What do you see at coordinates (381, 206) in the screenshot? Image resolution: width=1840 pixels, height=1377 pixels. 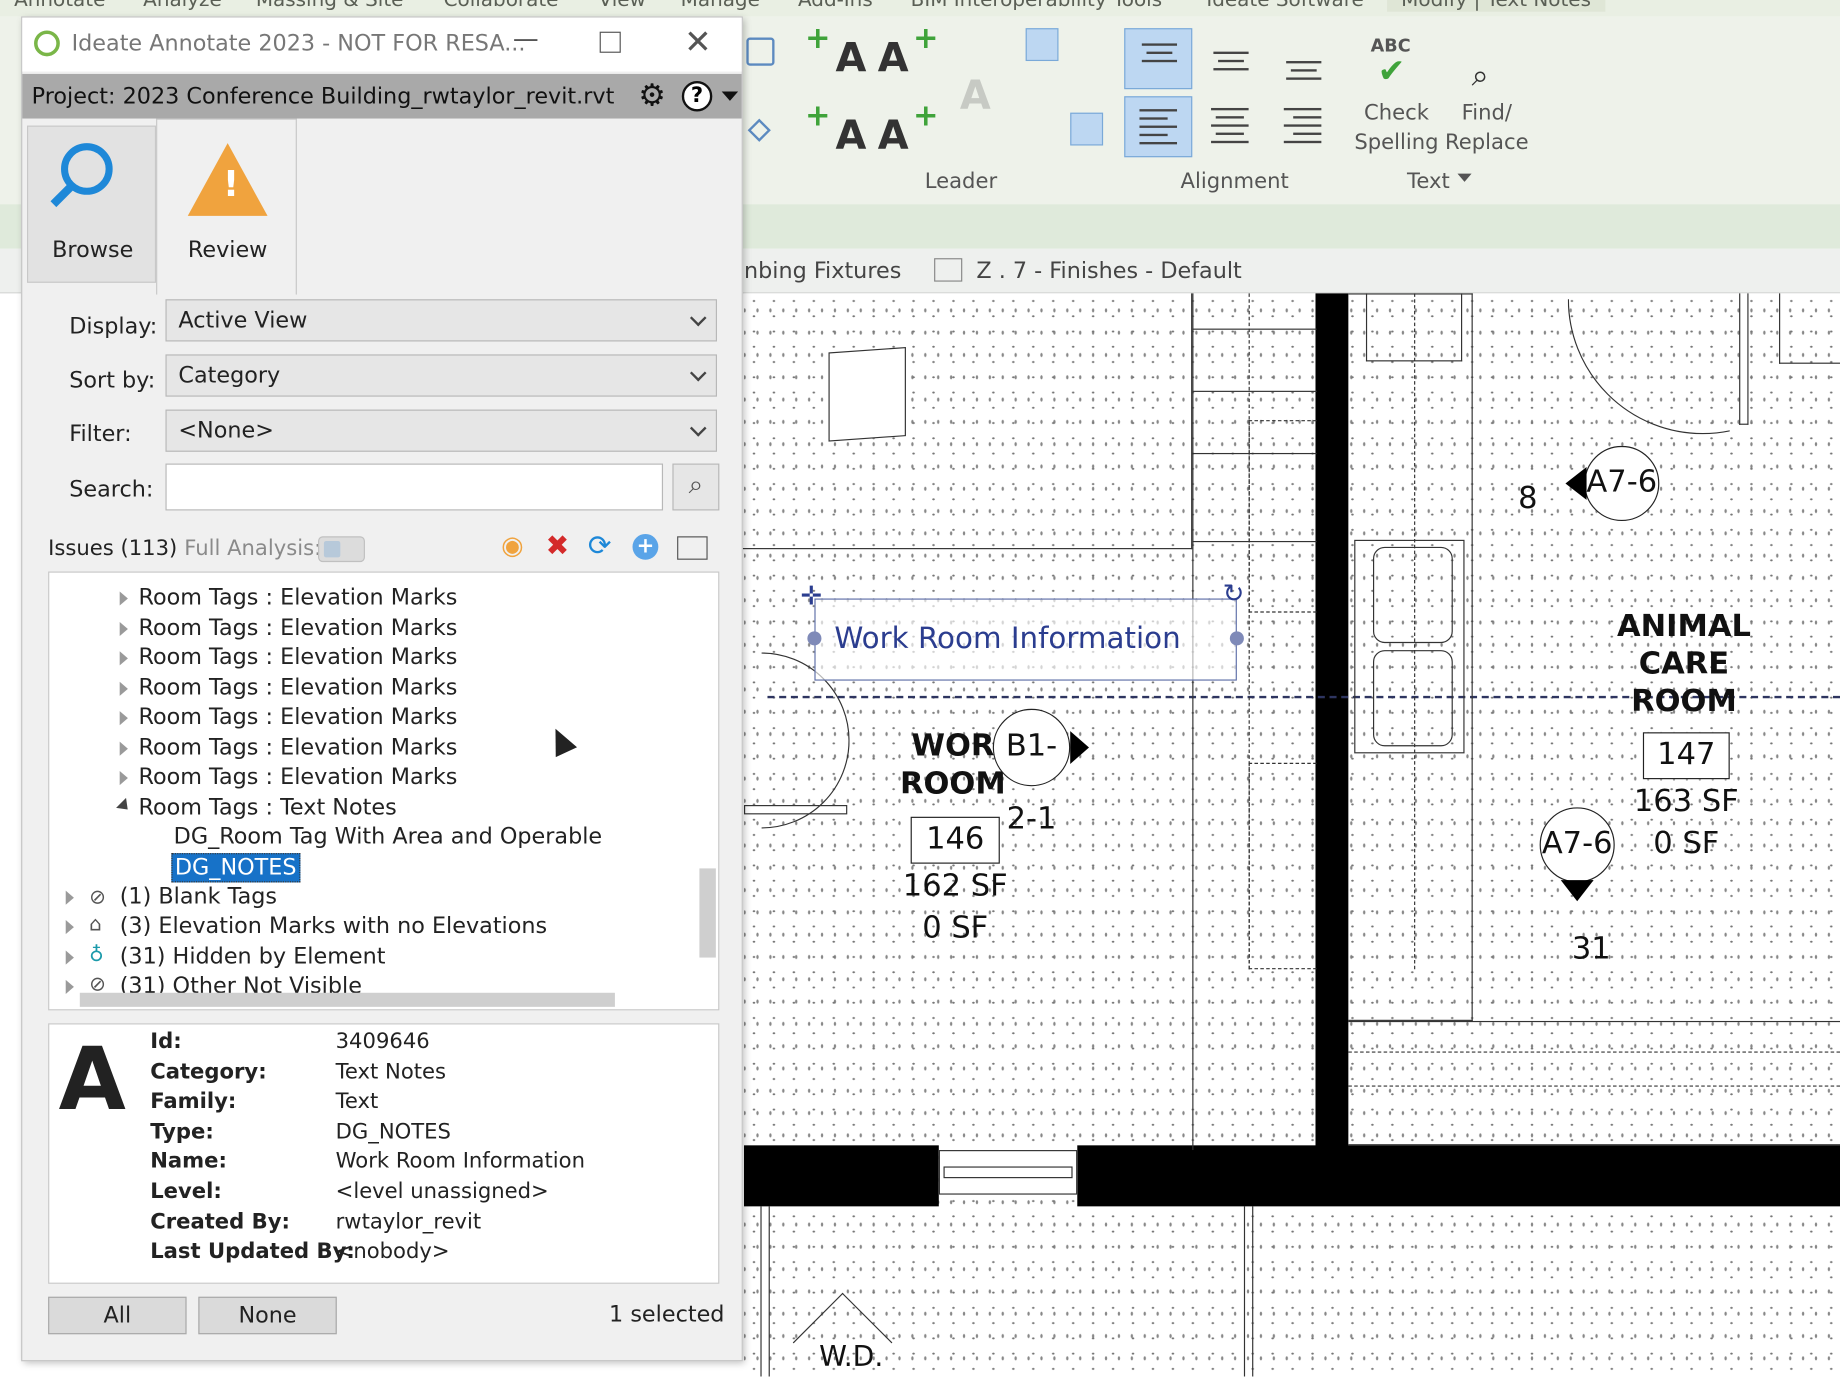 I see `panel-tabs: Browse ! Review` at bounding box center [381, 206].